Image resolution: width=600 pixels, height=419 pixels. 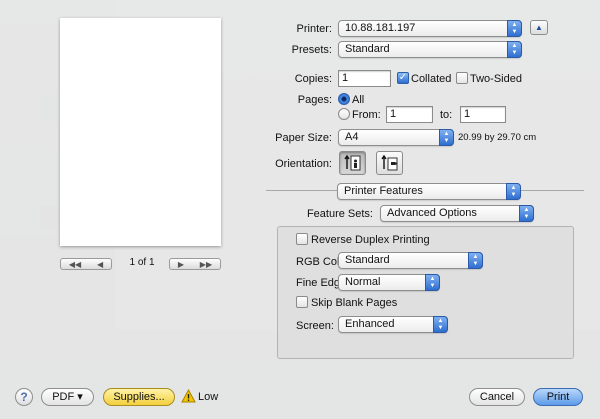 What do you see at coordinates (344, 114) in the screenshot?
I see `pages-from-radio` at bounding box center [344, 114].